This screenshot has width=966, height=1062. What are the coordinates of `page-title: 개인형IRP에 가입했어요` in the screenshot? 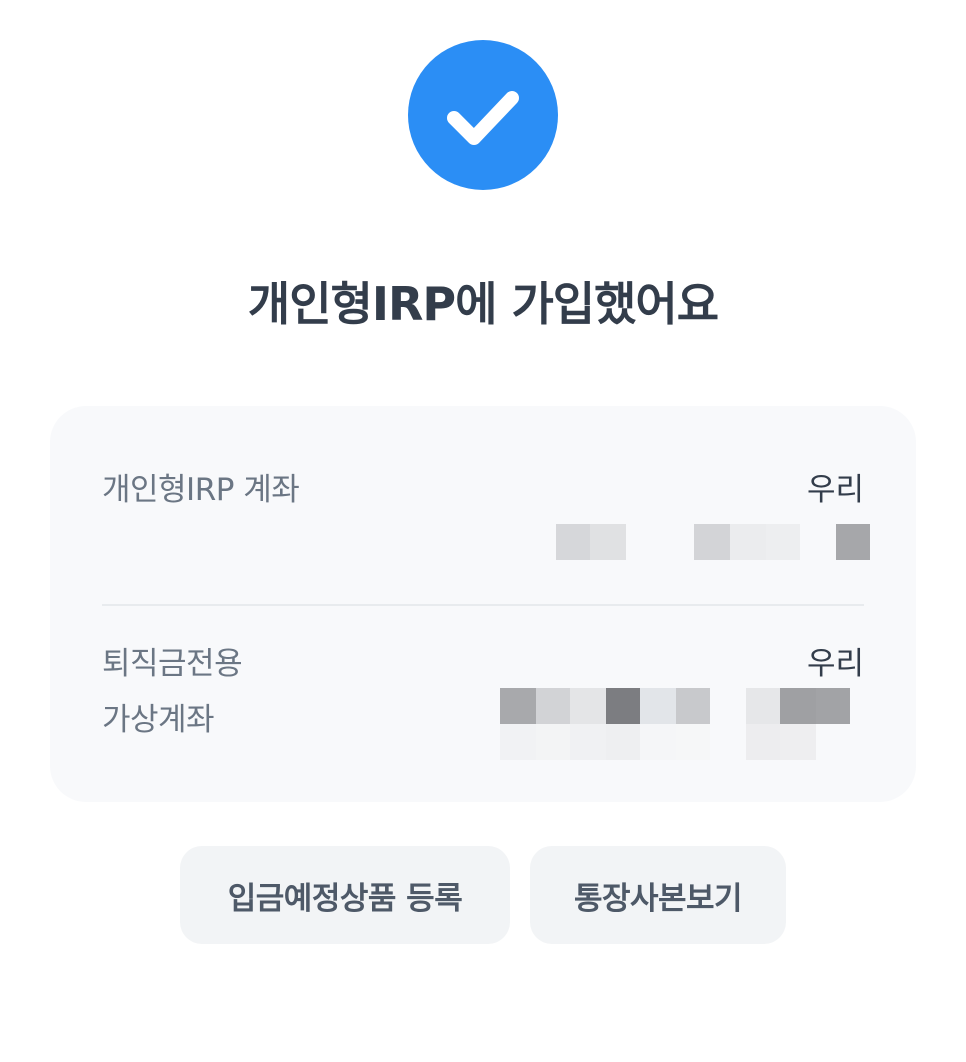 It's located at (483, 304).